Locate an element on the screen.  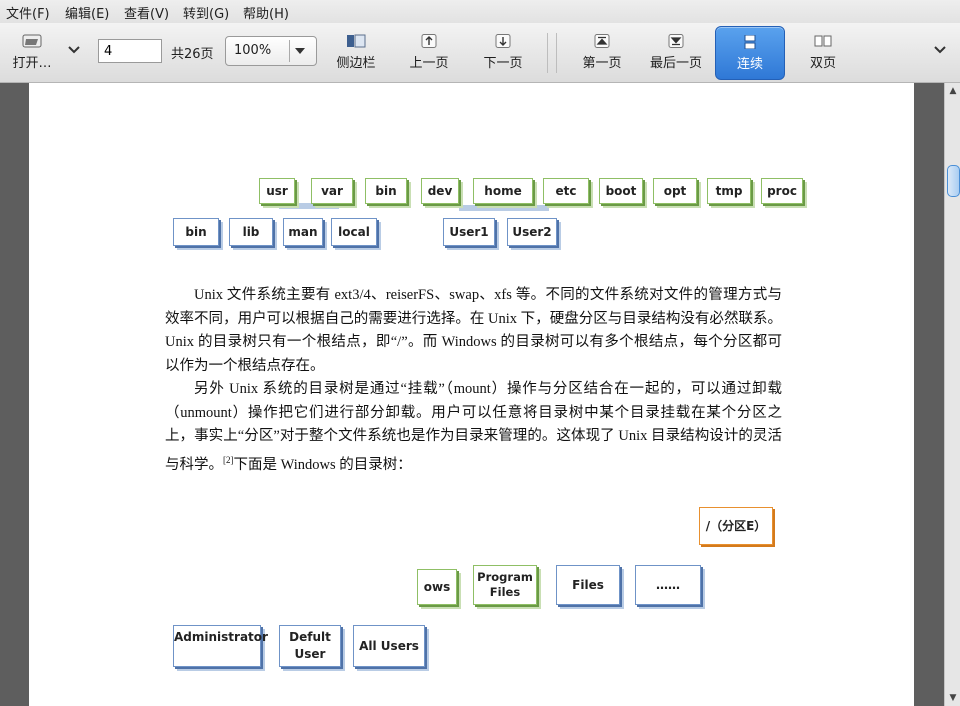
dir-home: home is located at coordinates (503, 191).